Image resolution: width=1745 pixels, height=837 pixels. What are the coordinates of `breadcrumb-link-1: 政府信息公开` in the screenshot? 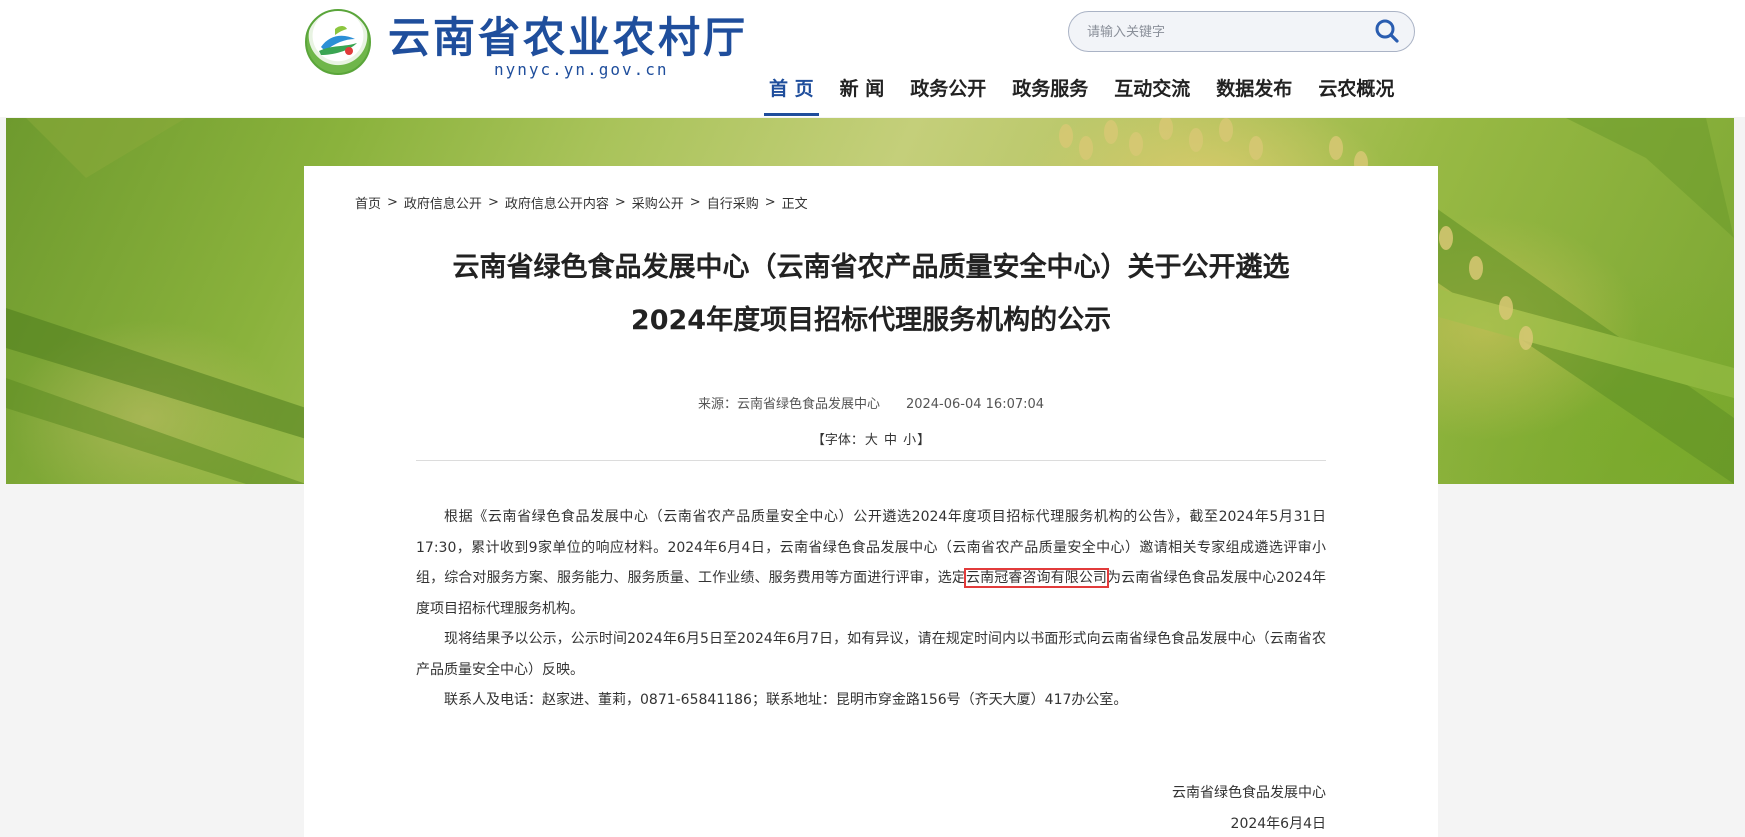 It's located at (443, 202).